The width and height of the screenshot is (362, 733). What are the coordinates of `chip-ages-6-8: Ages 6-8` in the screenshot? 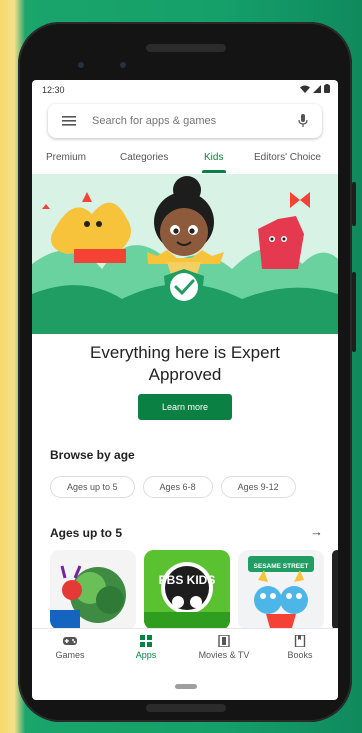 It's located at (177, 487).